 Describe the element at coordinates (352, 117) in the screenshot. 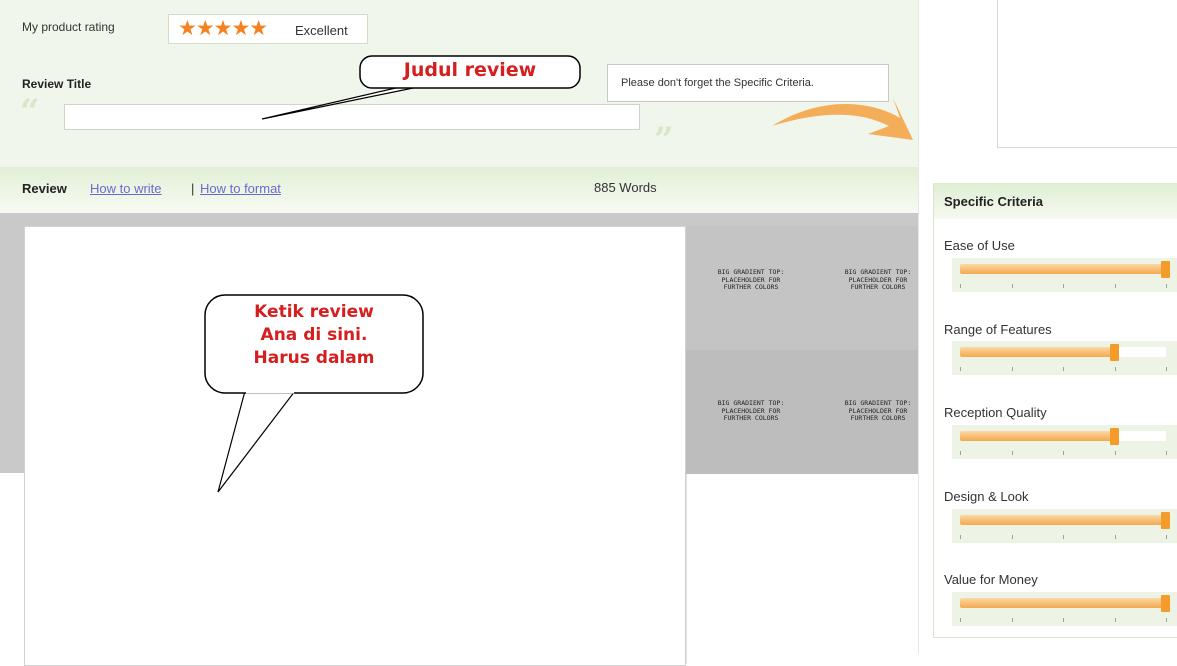

I see `review-title-input` at that location.